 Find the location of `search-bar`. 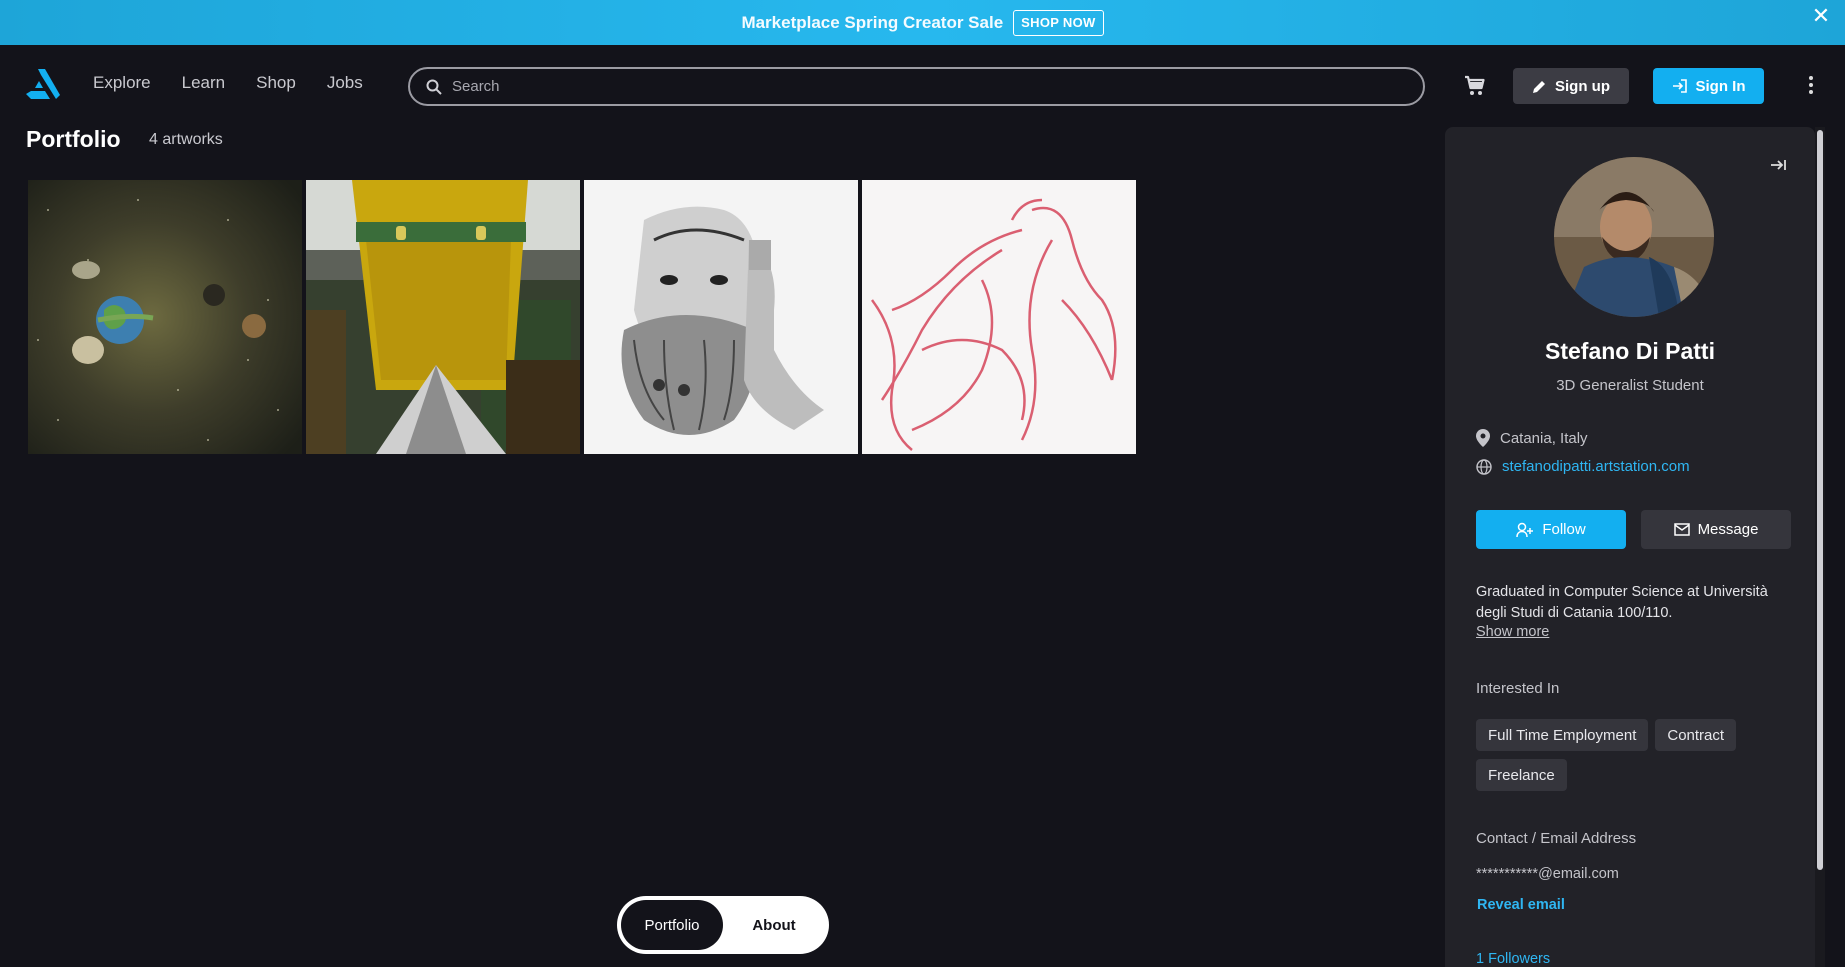

search-bar is located at coordinates (916, 86).